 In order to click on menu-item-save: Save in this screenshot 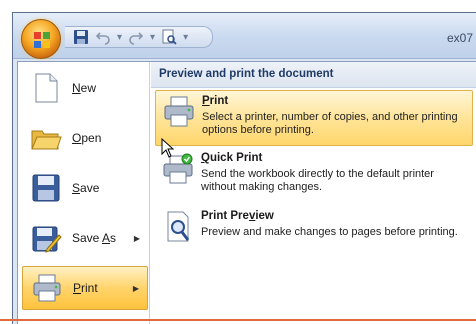, I will do `click(85, 188)`.